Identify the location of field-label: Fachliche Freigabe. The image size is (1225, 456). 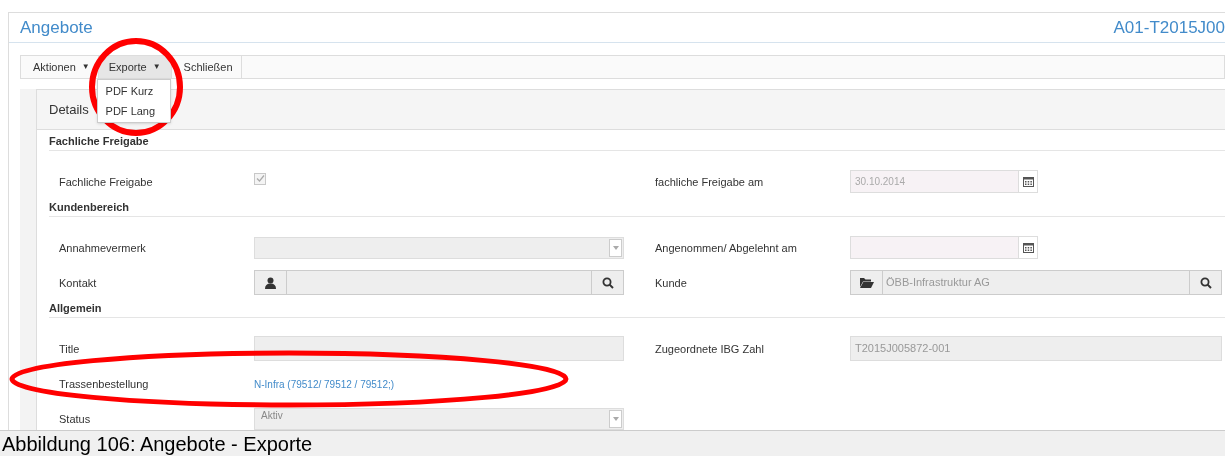
(106, 182).